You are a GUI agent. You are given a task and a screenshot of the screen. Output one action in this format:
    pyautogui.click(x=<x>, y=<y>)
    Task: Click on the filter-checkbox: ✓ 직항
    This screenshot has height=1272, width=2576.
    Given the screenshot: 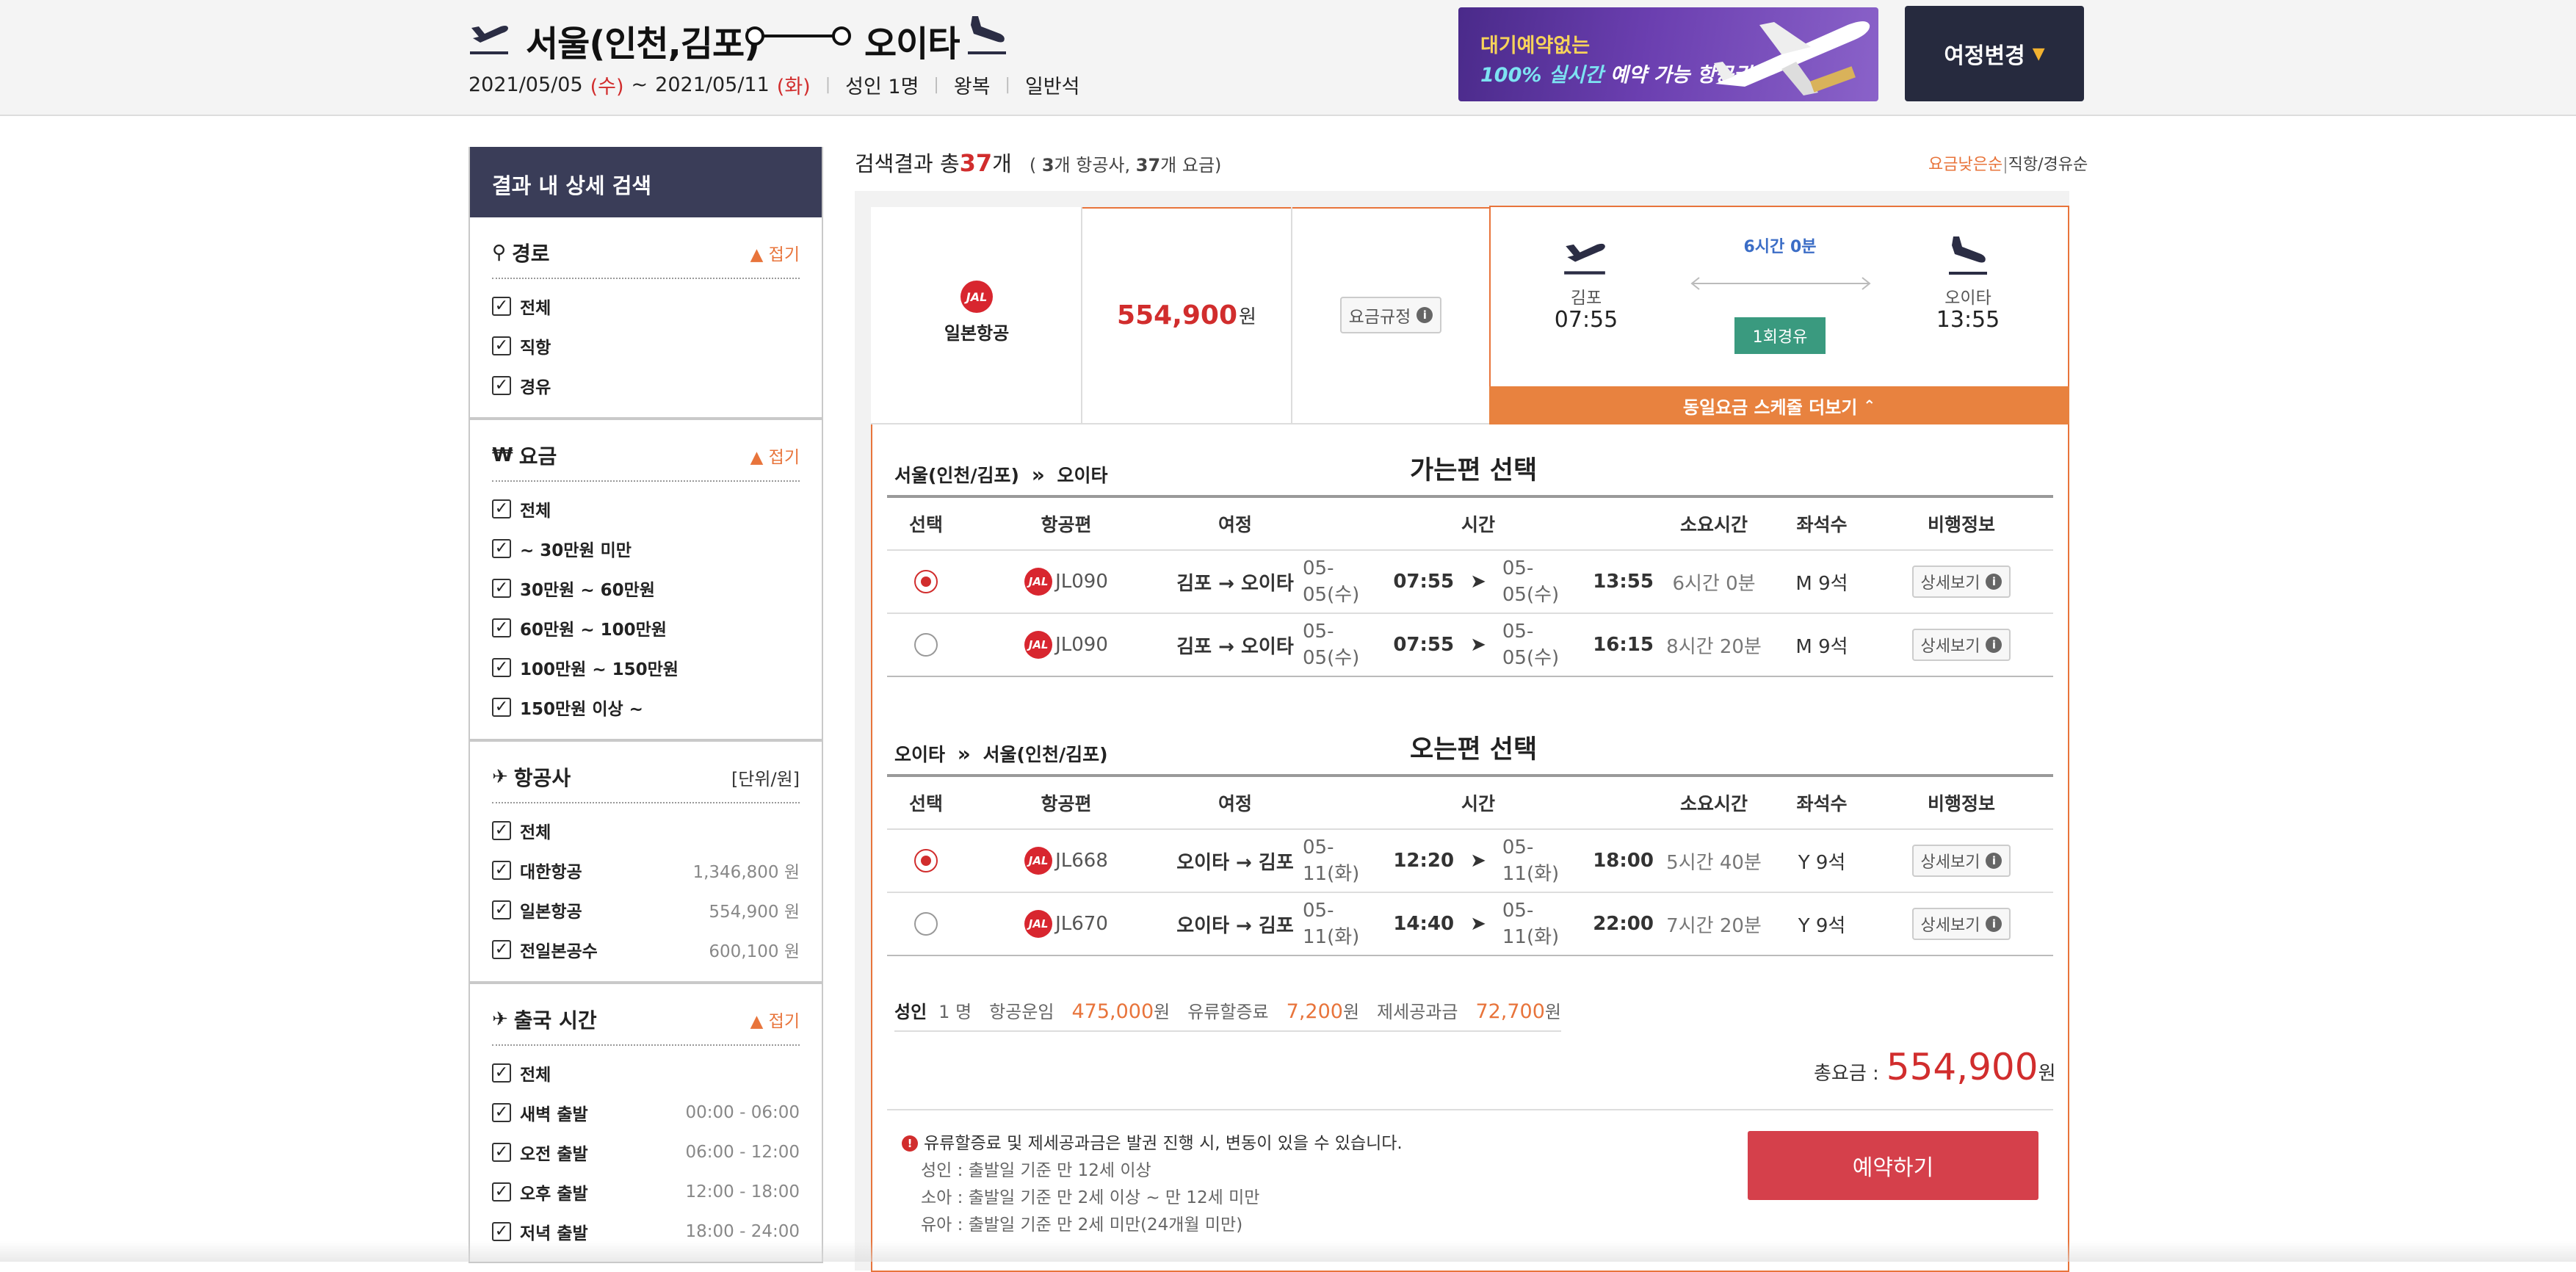 What is the action you would take?
    pyautogui.click(x=646, y=346)
    